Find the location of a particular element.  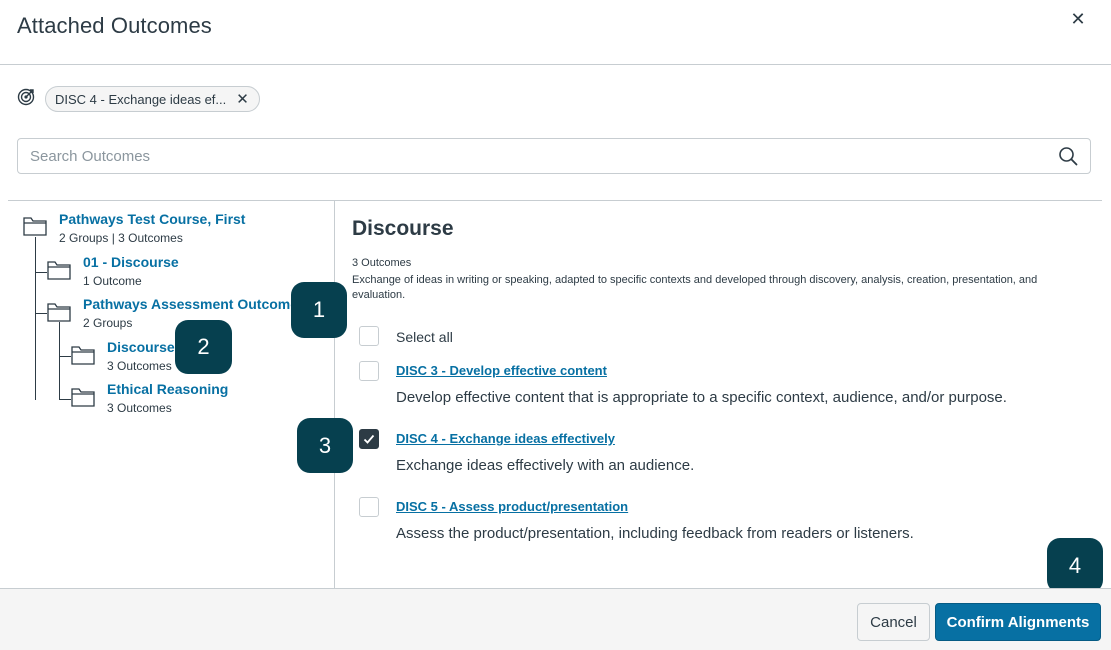

tree-item-01-discourse: 01 - Discourse is located at coordinates (131, 262).